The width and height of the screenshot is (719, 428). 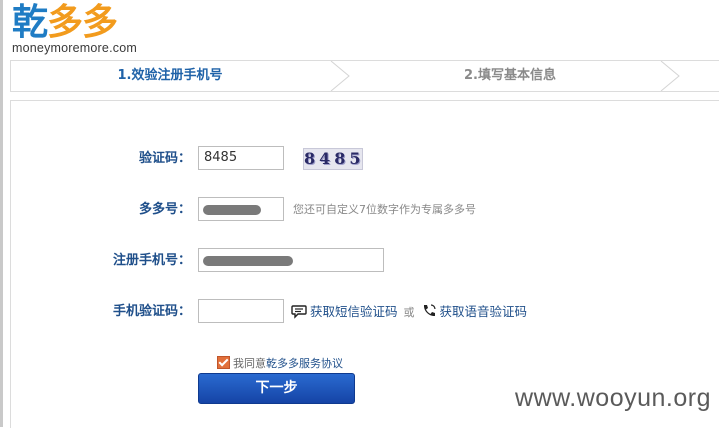 What do you see at coordinates (364, 76) in the screenshot?
I see `step-indicator: 1.效验注册手机号 2.填写基本信息` at bounding box center [364, 76].